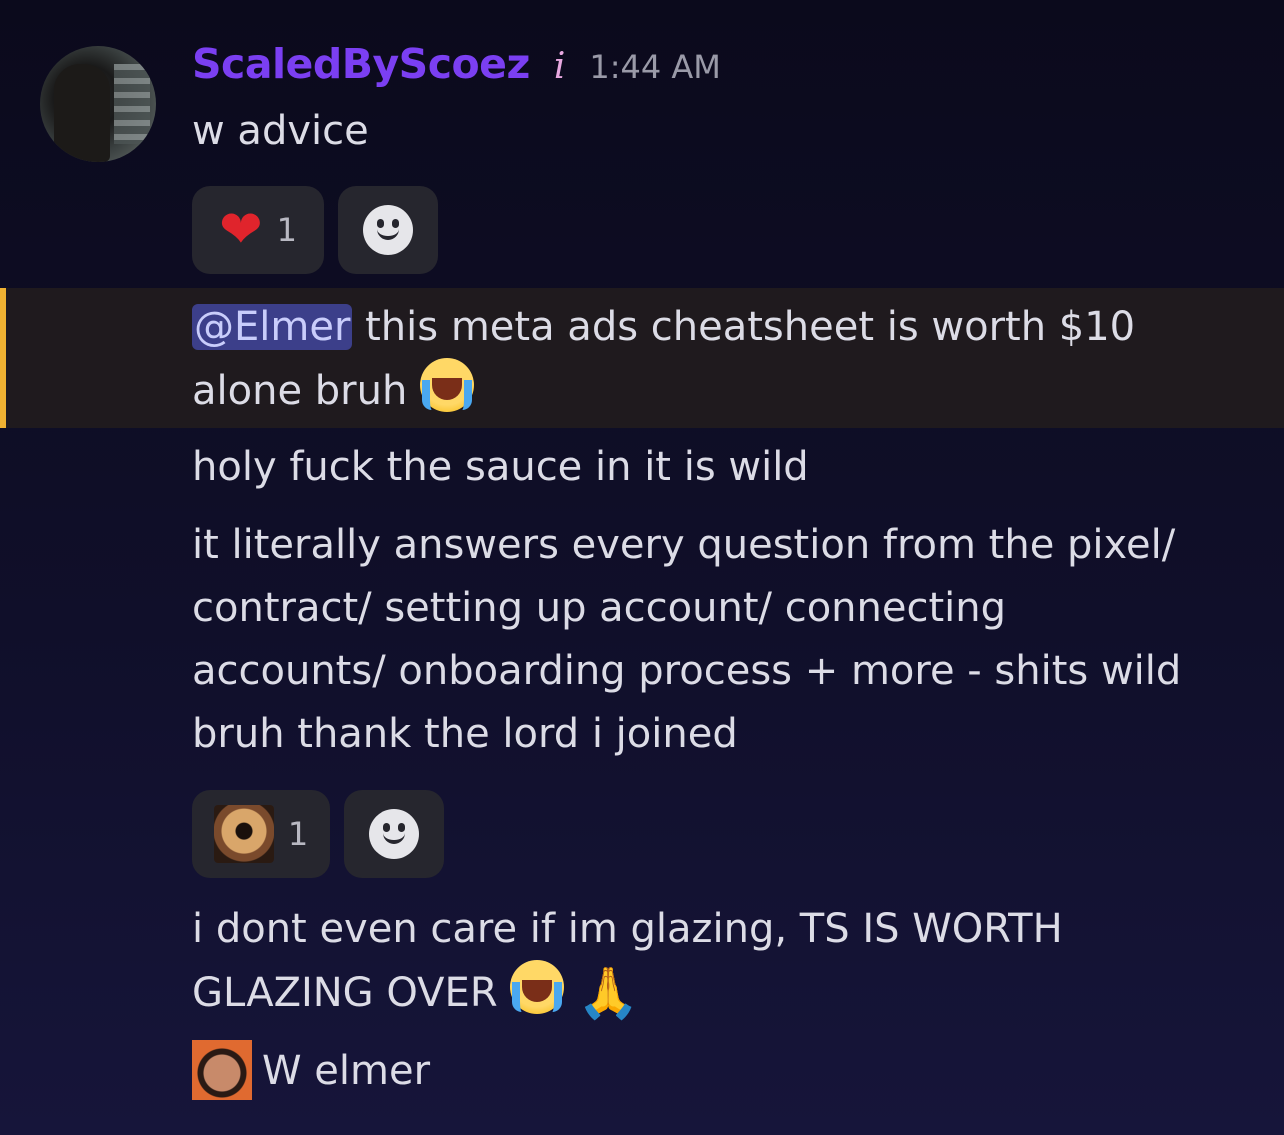  What do you see at coordinates (243, 834) in the screenshot?
I see `donut-emoji-icon` at bounding box center [243, 834].